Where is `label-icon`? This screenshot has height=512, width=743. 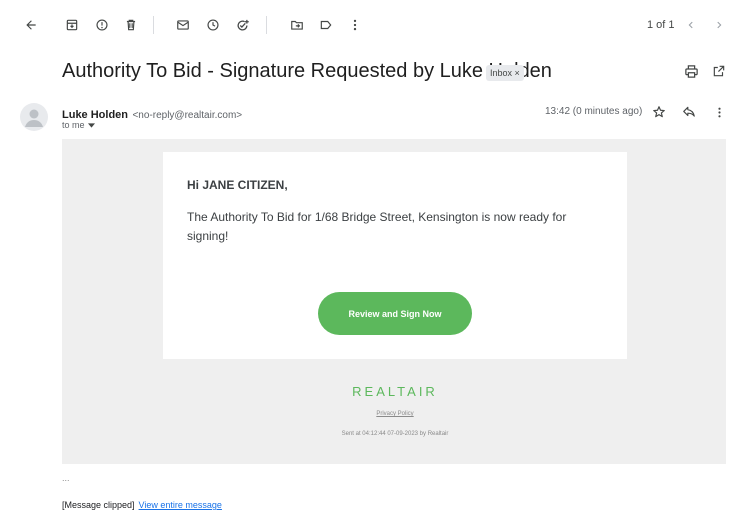 label-icon is located at coordinates (326, 25).